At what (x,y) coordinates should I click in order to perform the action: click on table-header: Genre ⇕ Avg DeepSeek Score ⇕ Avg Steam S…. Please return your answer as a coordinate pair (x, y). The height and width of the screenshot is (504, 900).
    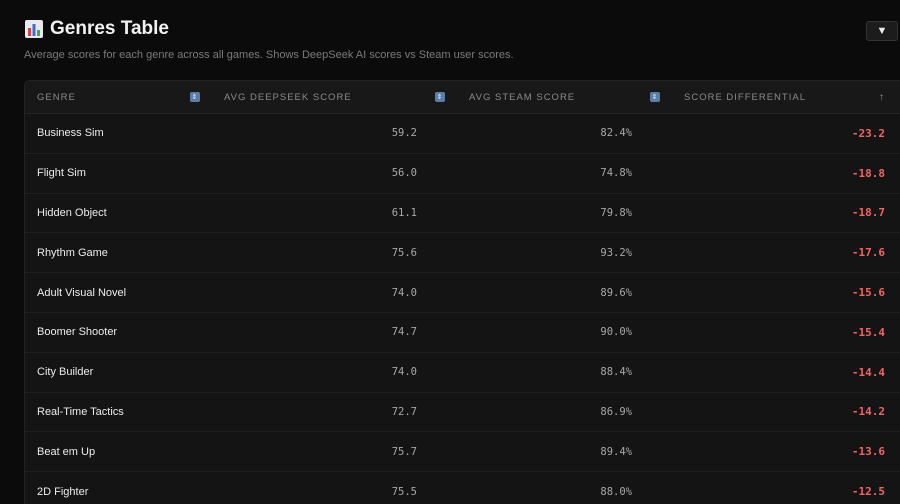
    Looking at the image, I should click on (462, 97).